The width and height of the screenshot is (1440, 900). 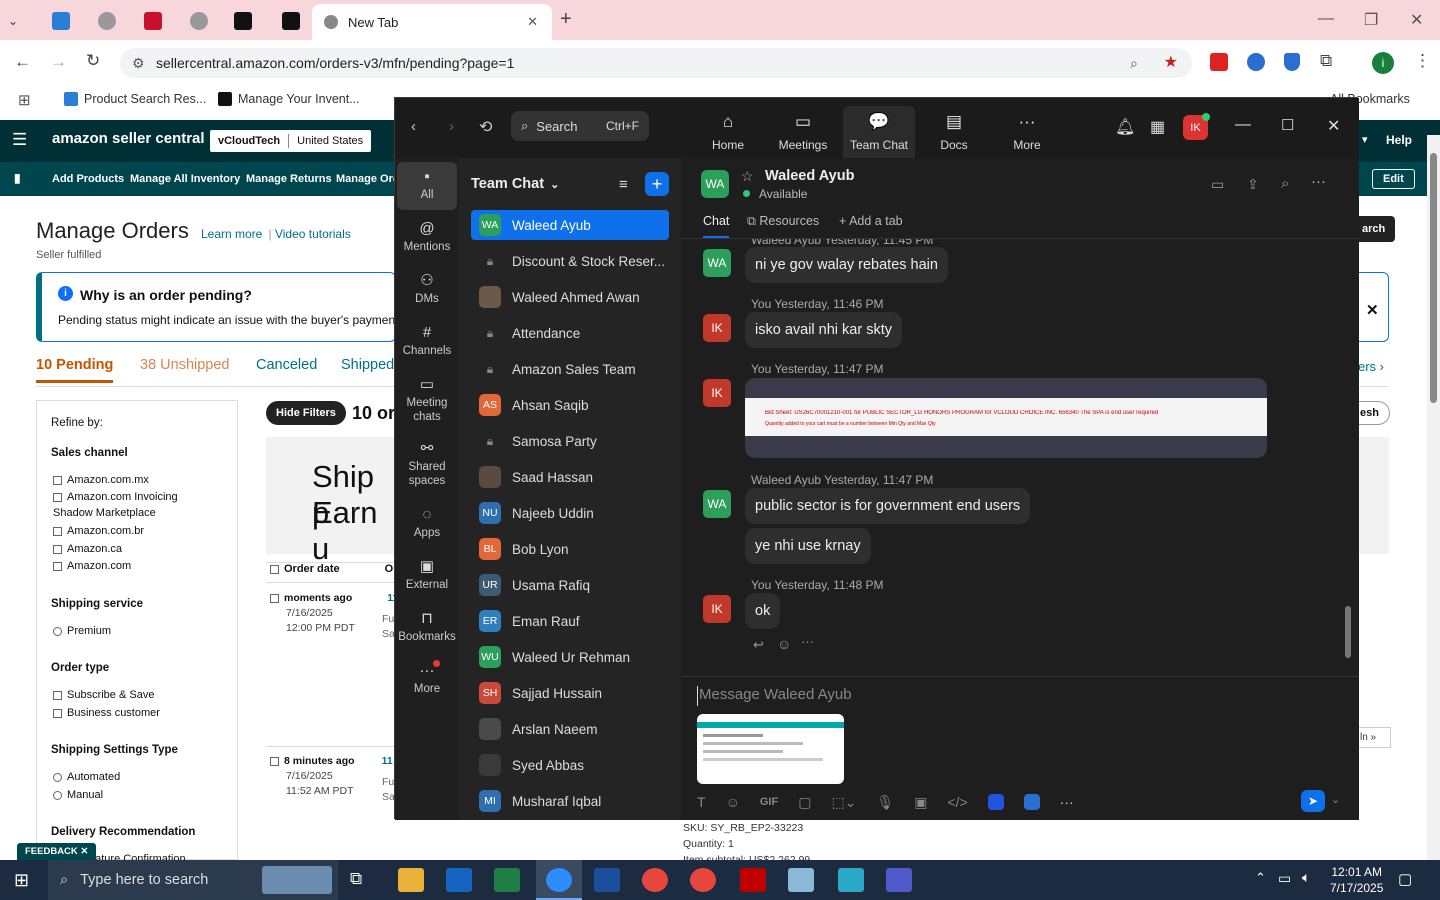 What do you see at coordinates (753, 880) in the screenshot?
I see `filezilla-icon` at bounding box center [753, 880].